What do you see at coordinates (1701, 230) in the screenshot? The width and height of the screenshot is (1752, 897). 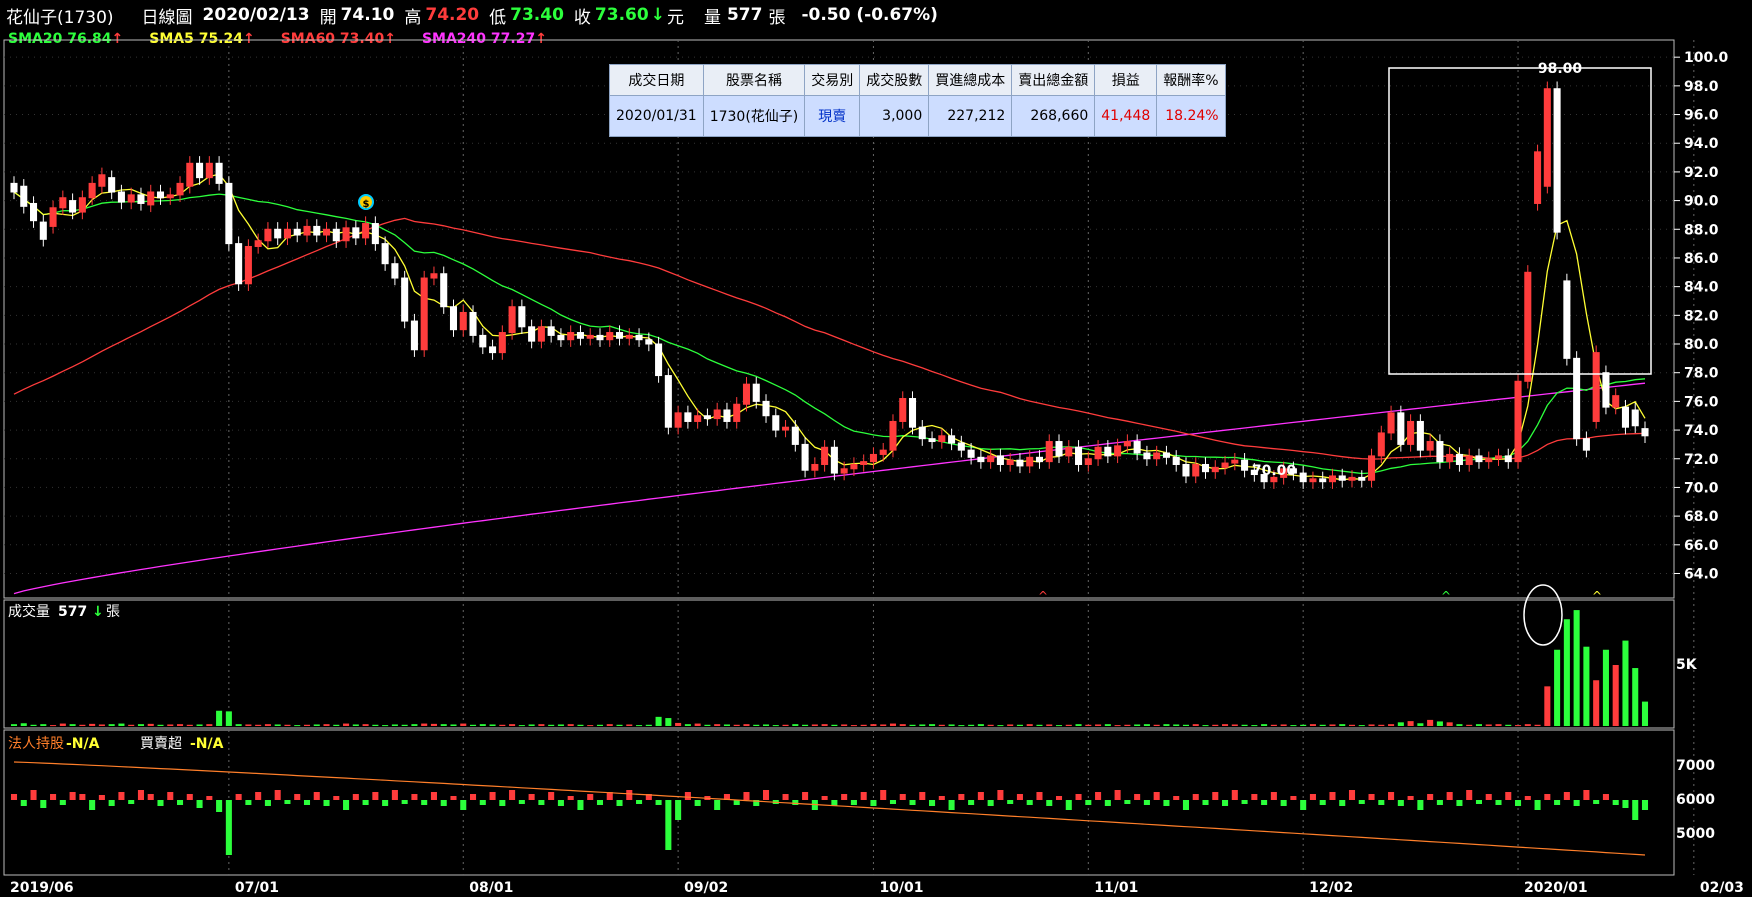 I see `price-axis-tick-label: 88.0` at bounding box center [1701, 230].